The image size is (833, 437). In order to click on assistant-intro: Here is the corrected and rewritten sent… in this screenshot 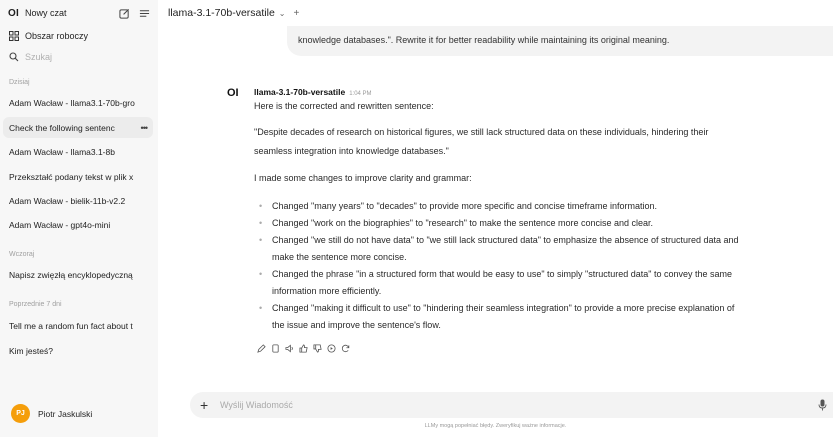, I will do `click(344, 106)`.